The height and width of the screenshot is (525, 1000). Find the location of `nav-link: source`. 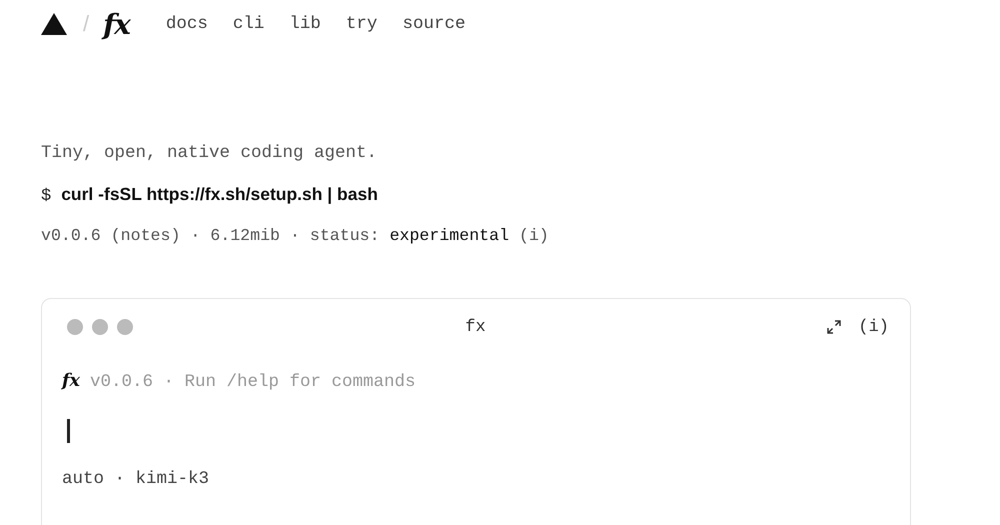

nav-link: source is located at coordinates (434, 24).